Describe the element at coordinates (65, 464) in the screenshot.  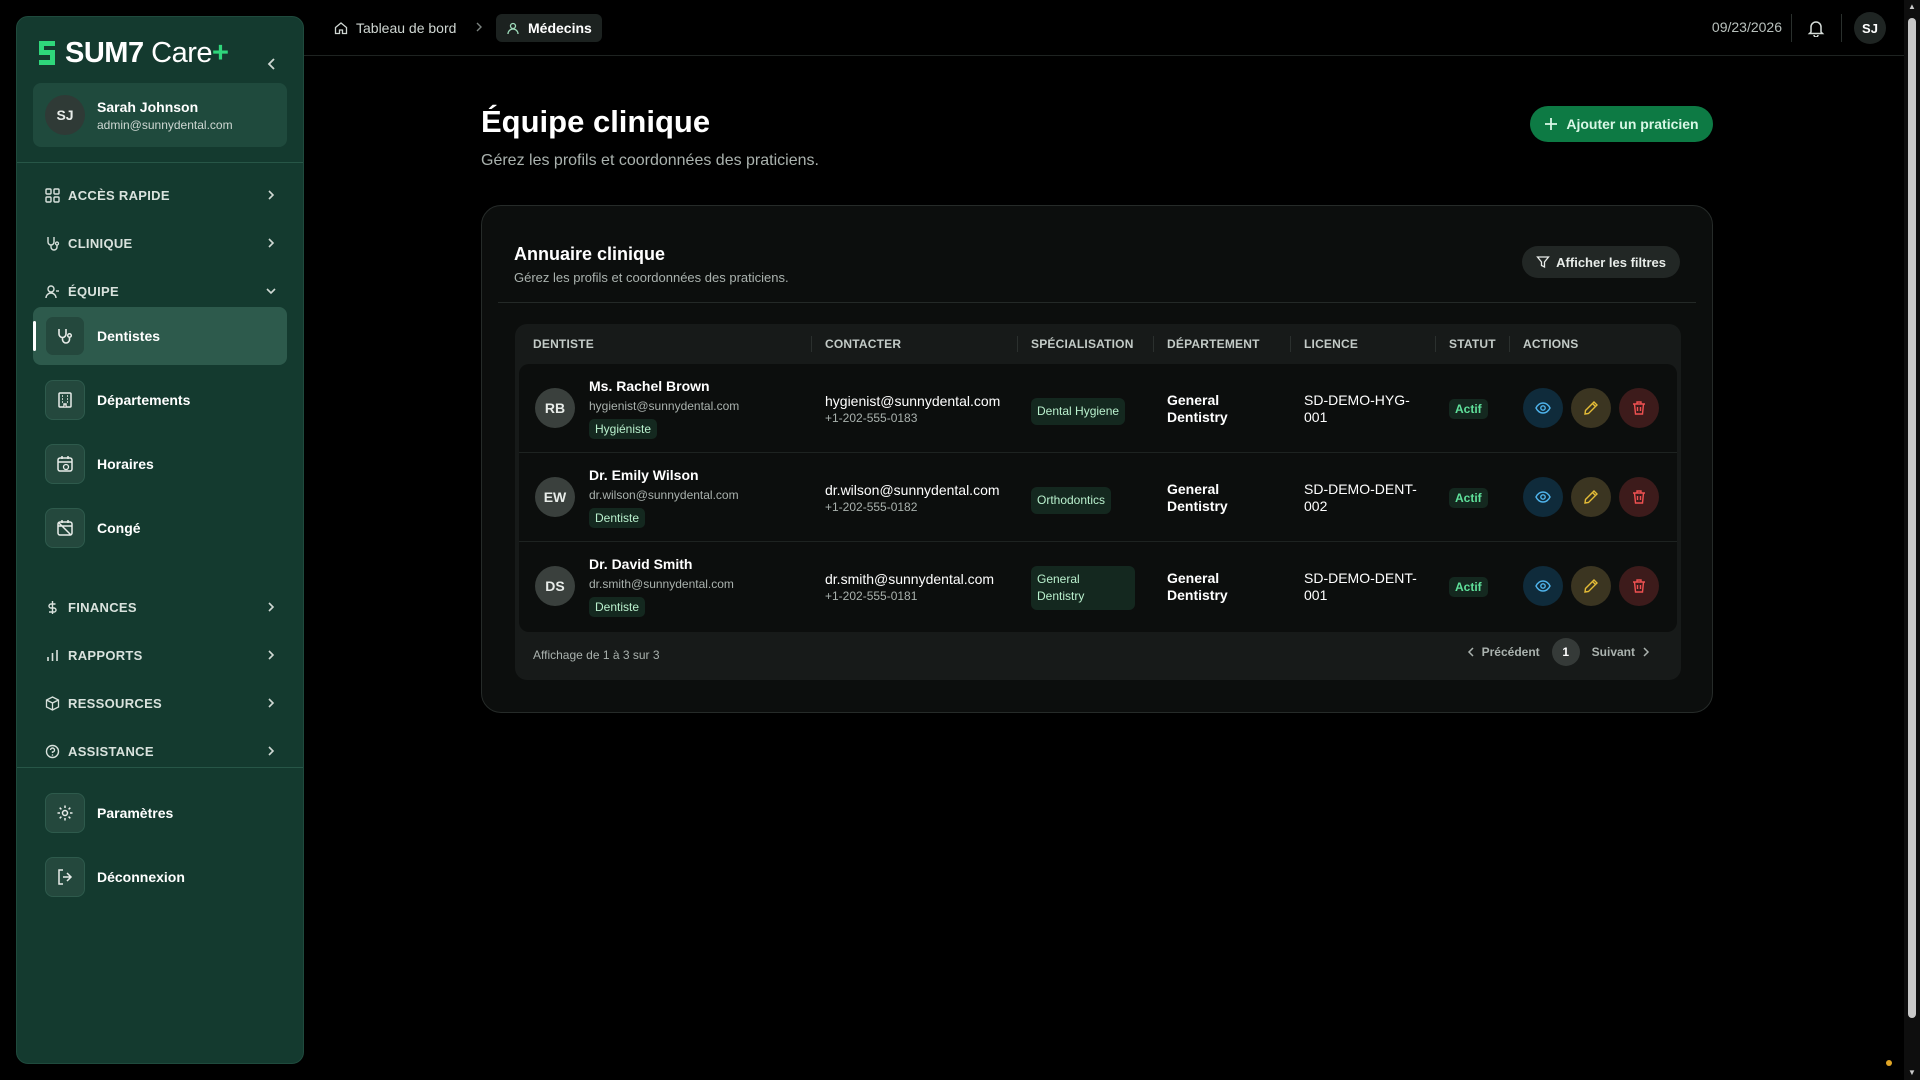
I see `calendar-clock-icon` at that location.